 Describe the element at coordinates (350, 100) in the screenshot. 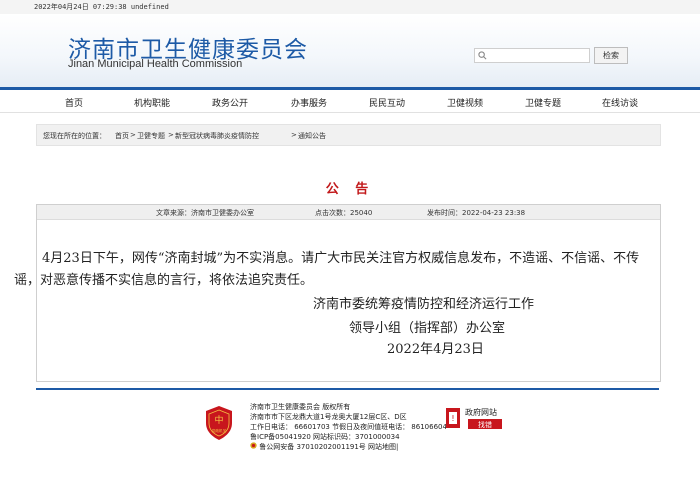

I see `main-nav: 首页 机构职能 政务公开 办事服务 民民互动 卫健视频 卫健专题 在线访谈` at that location.